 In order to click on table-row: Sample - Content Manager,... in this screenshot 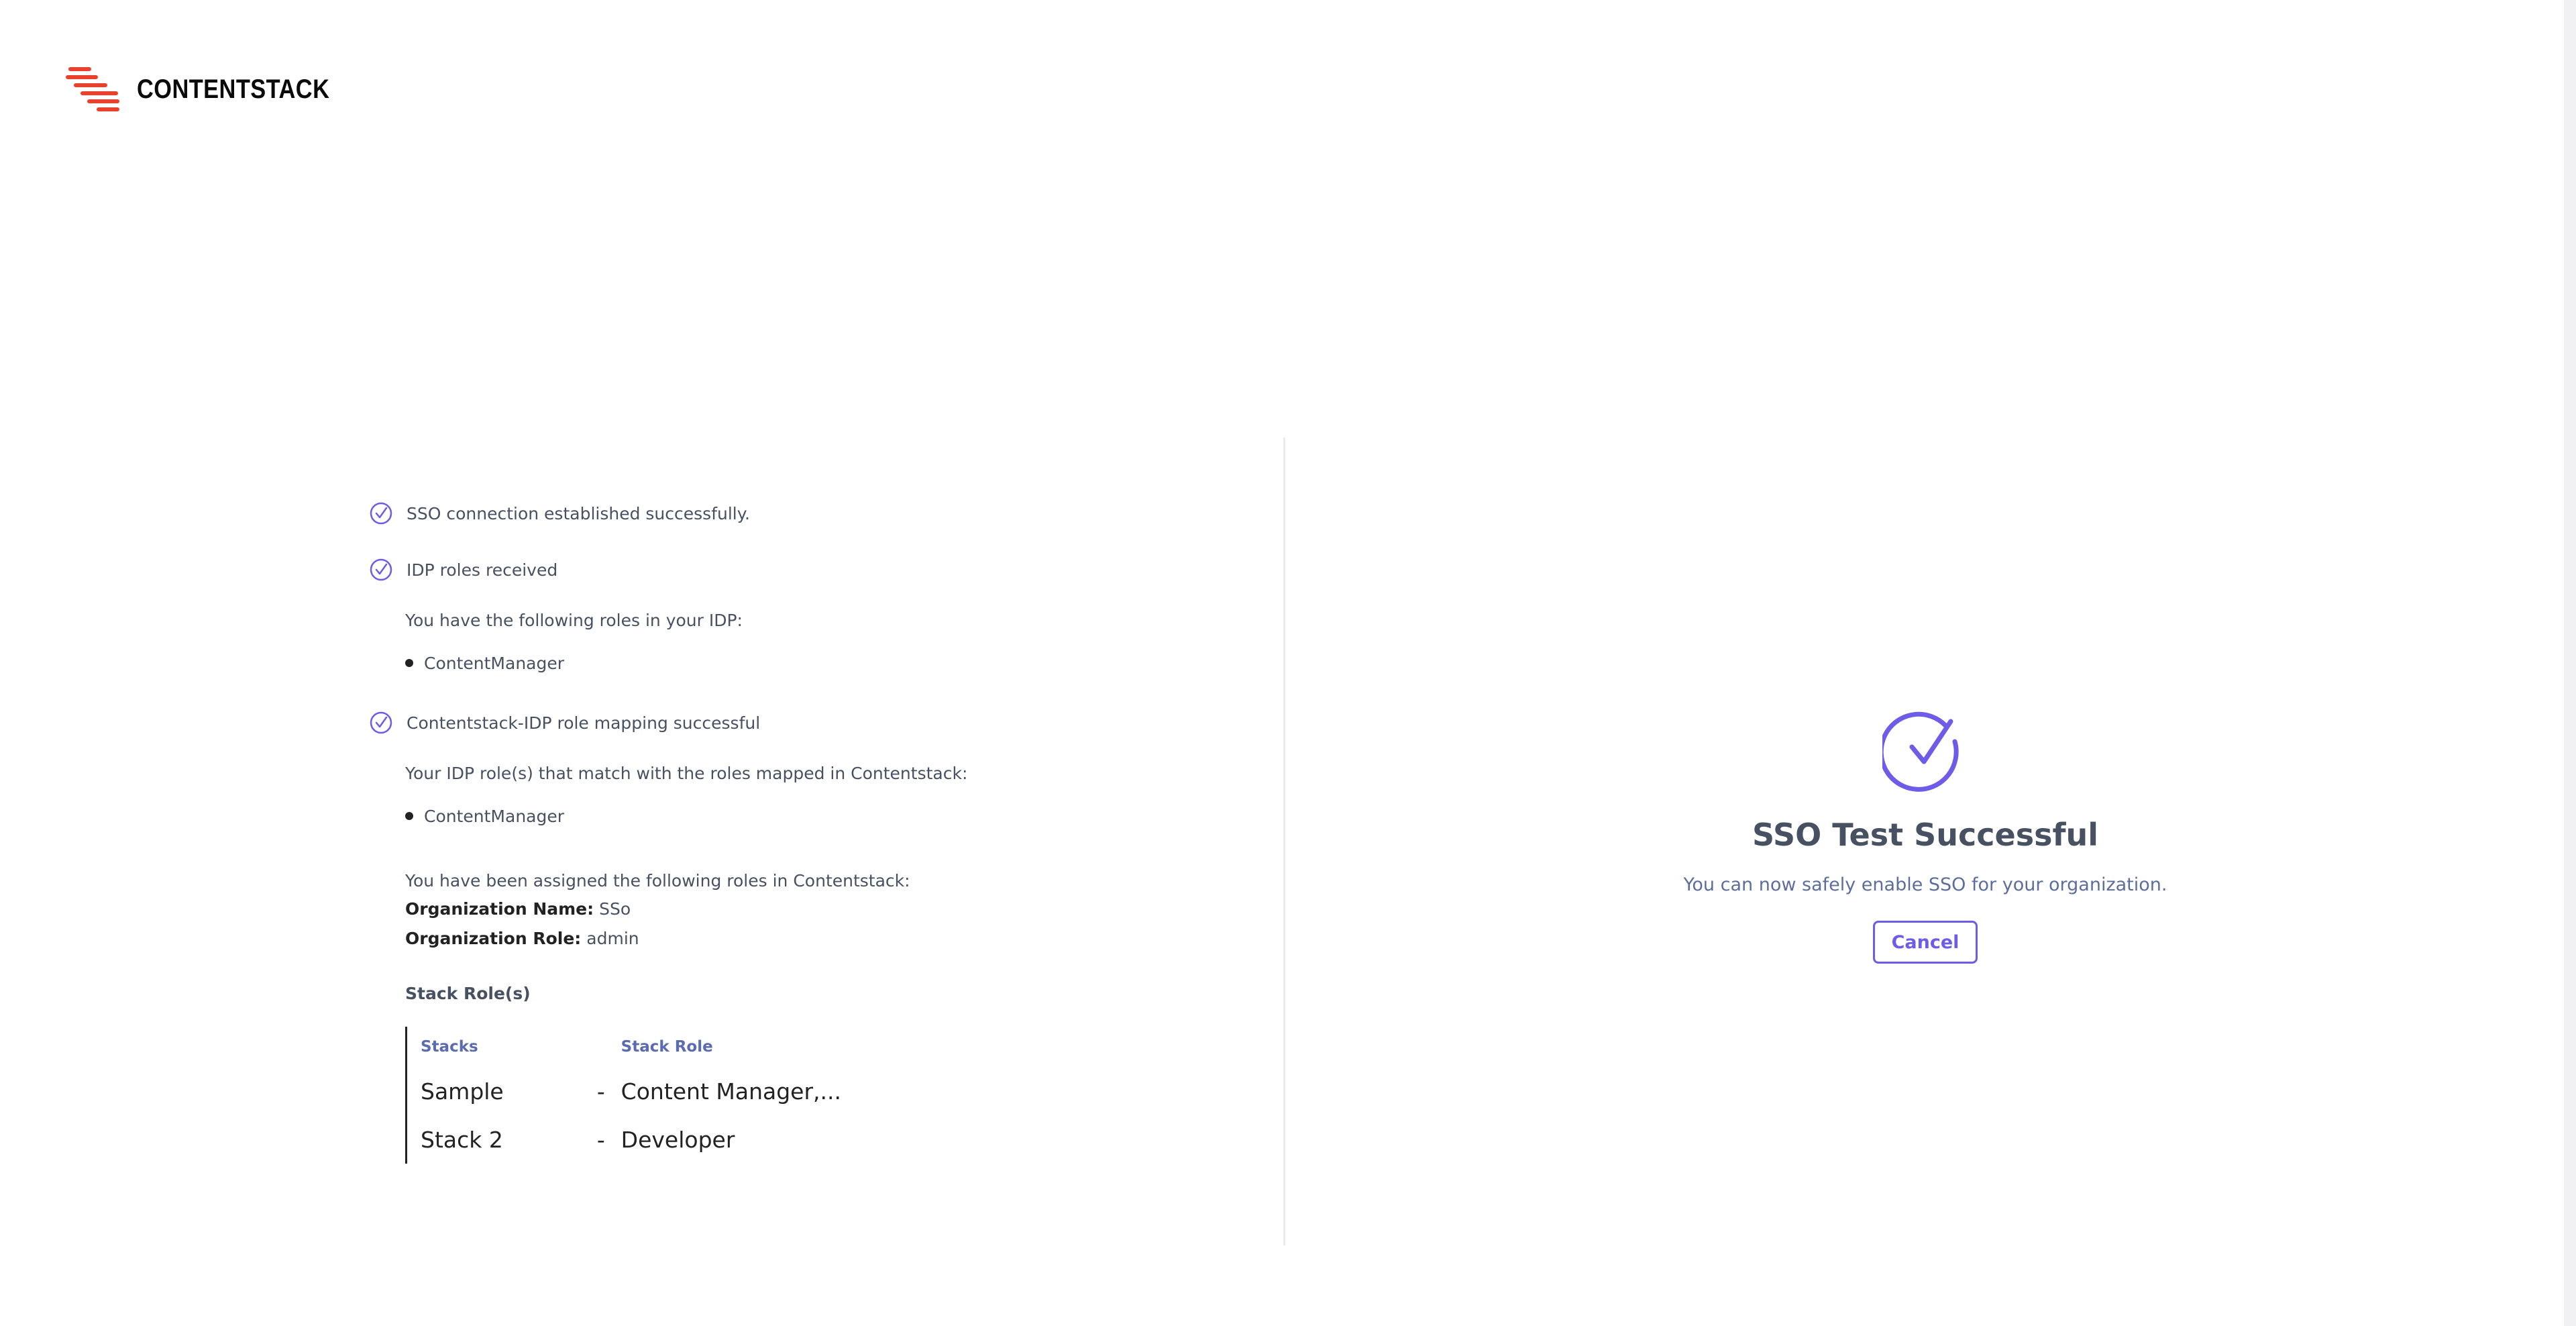, I will do `click(648, 1091)`.